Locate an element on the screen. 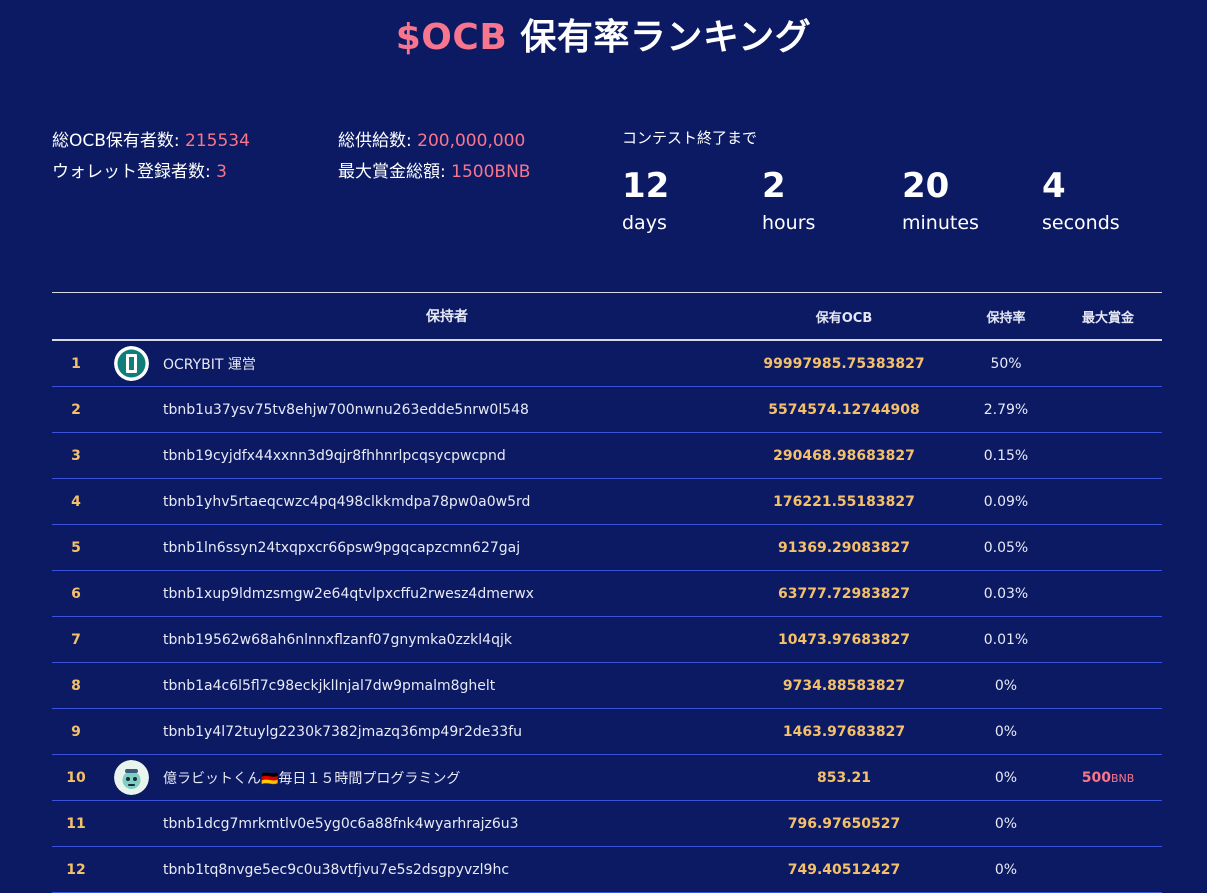  title-text: 保有率ランキング is located at coordinates (666, 37).